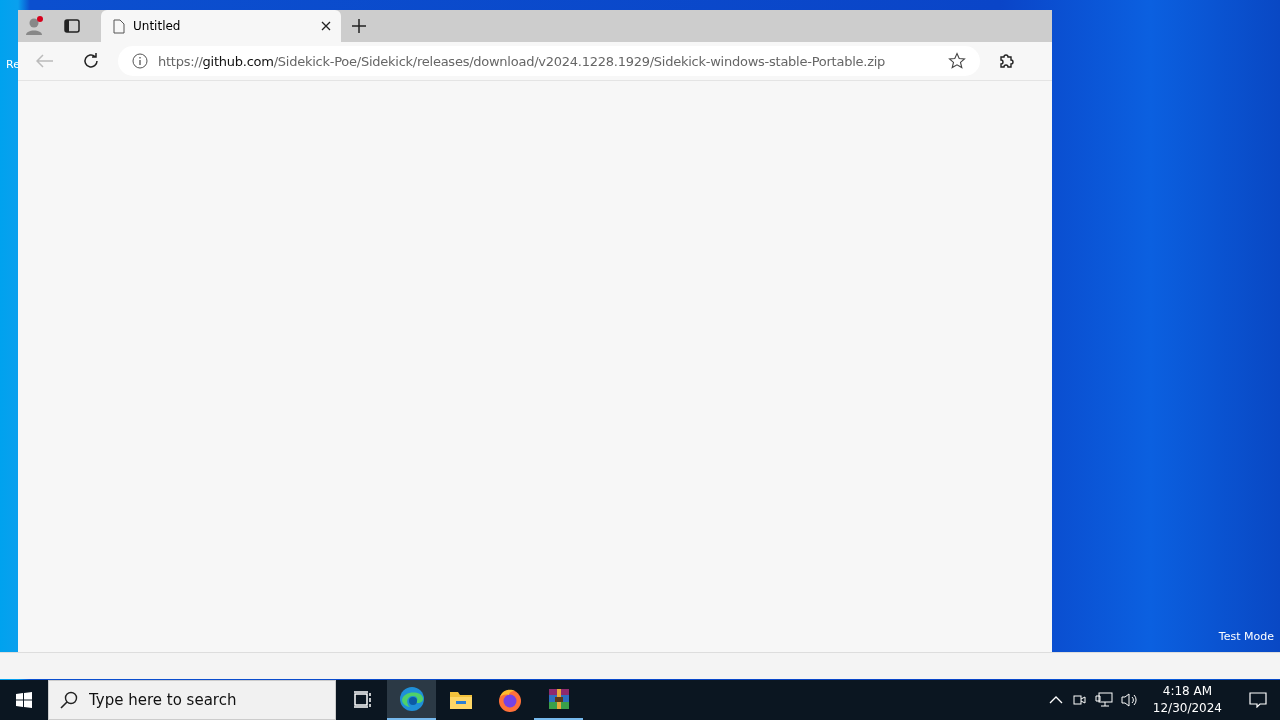 This screenshot has width=1280, height=720. What do you see at coordinates (157, 26) in the screenshot?
I see `tab-title: Untitled` at bounding box center [157, 26].